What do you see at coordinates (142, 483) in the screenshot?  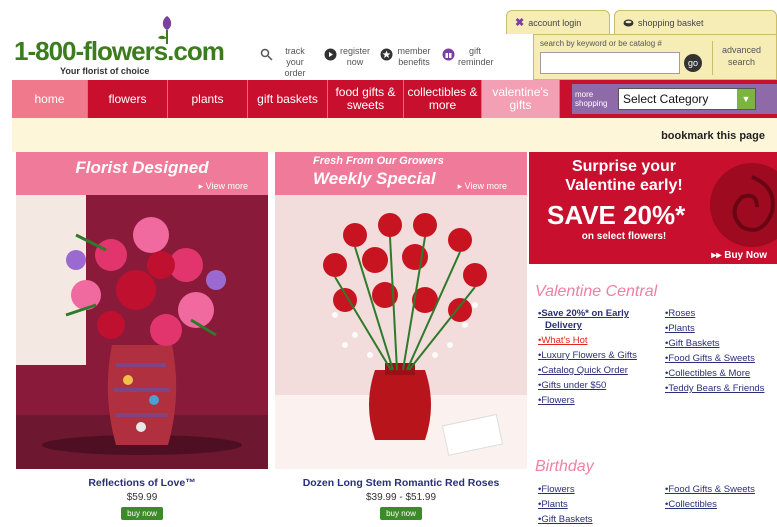 I see `product-name: Reflections of Love™` at bounding box center [142, 483].